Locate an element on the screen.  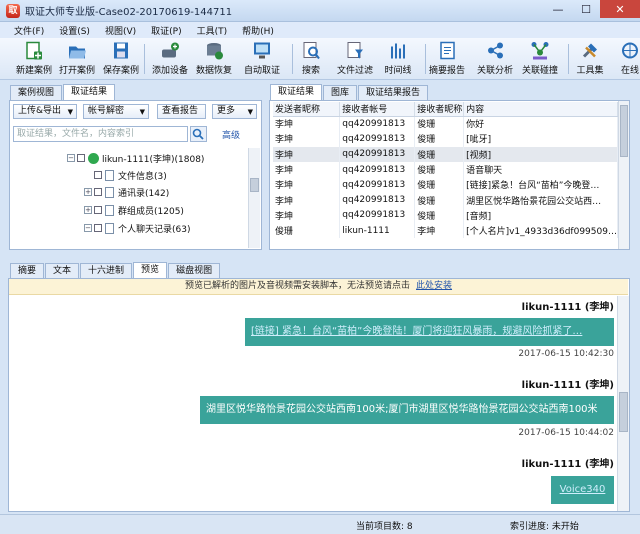
tab-hex: 十六进制 is located at coordinates (106, 270).